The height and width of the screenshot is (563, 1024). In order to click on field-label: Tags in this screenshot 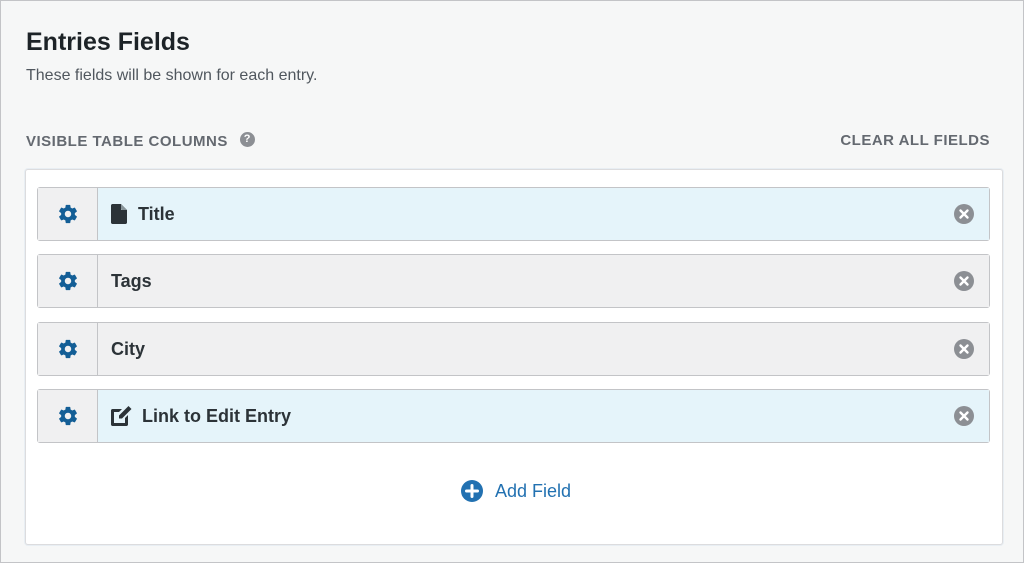, I will do `click(131, 280)`.